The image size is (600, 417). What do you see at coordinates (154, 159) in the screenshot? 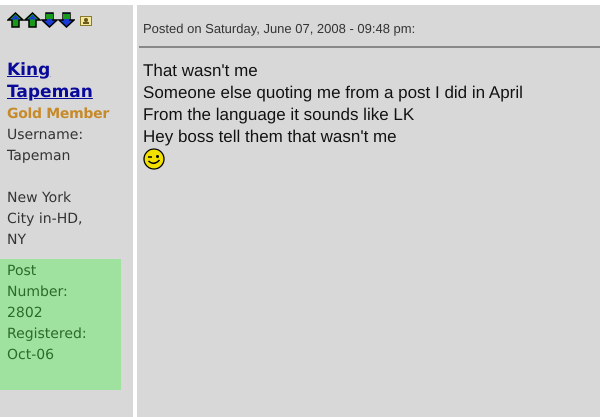
I see `wink-smiley-icon` at bounding box center [154, 159].